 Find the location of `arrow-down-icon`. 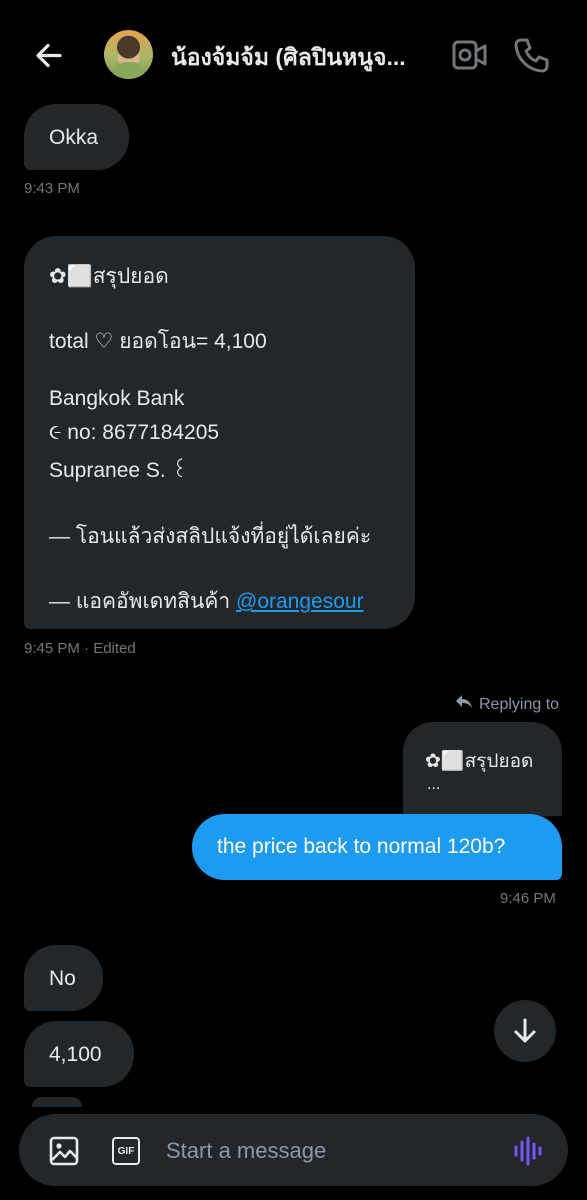

arrow-down-icon is located at coordinates (525, 1030).